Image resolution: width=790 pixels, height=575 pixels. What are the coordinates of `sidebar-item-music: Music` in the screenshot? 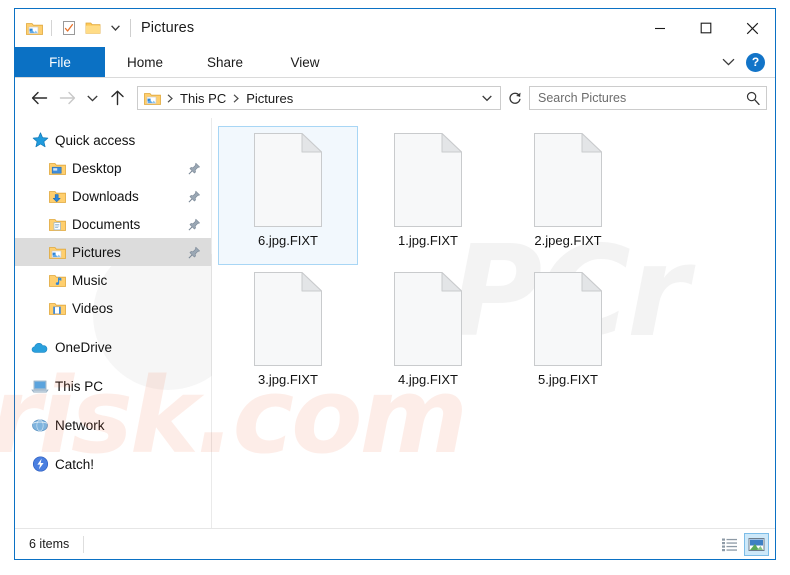 It's located at (113, 280).